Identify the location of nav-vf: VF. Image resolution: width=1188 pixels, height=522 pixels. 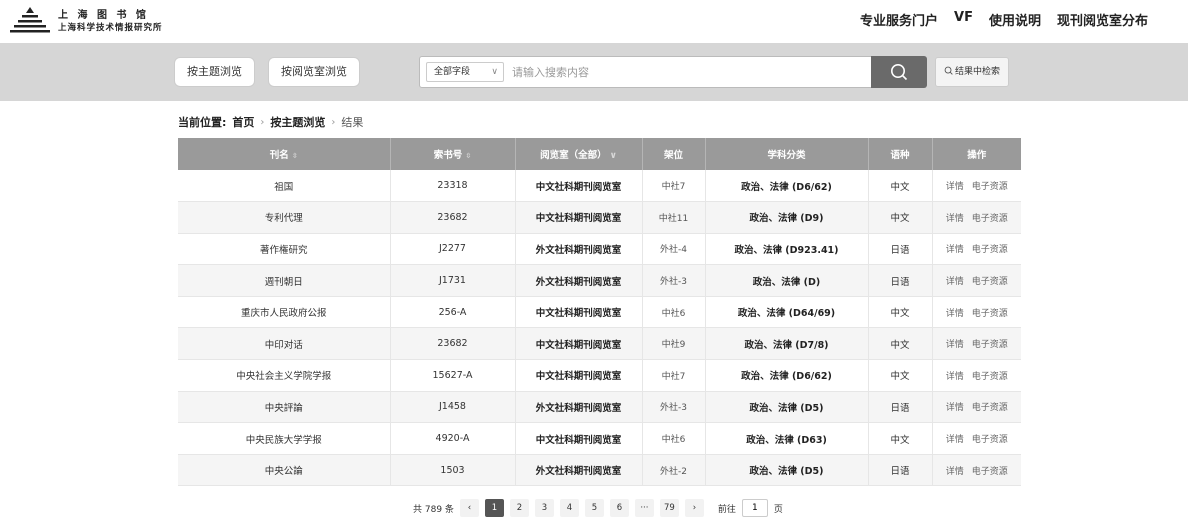
(963, 19).